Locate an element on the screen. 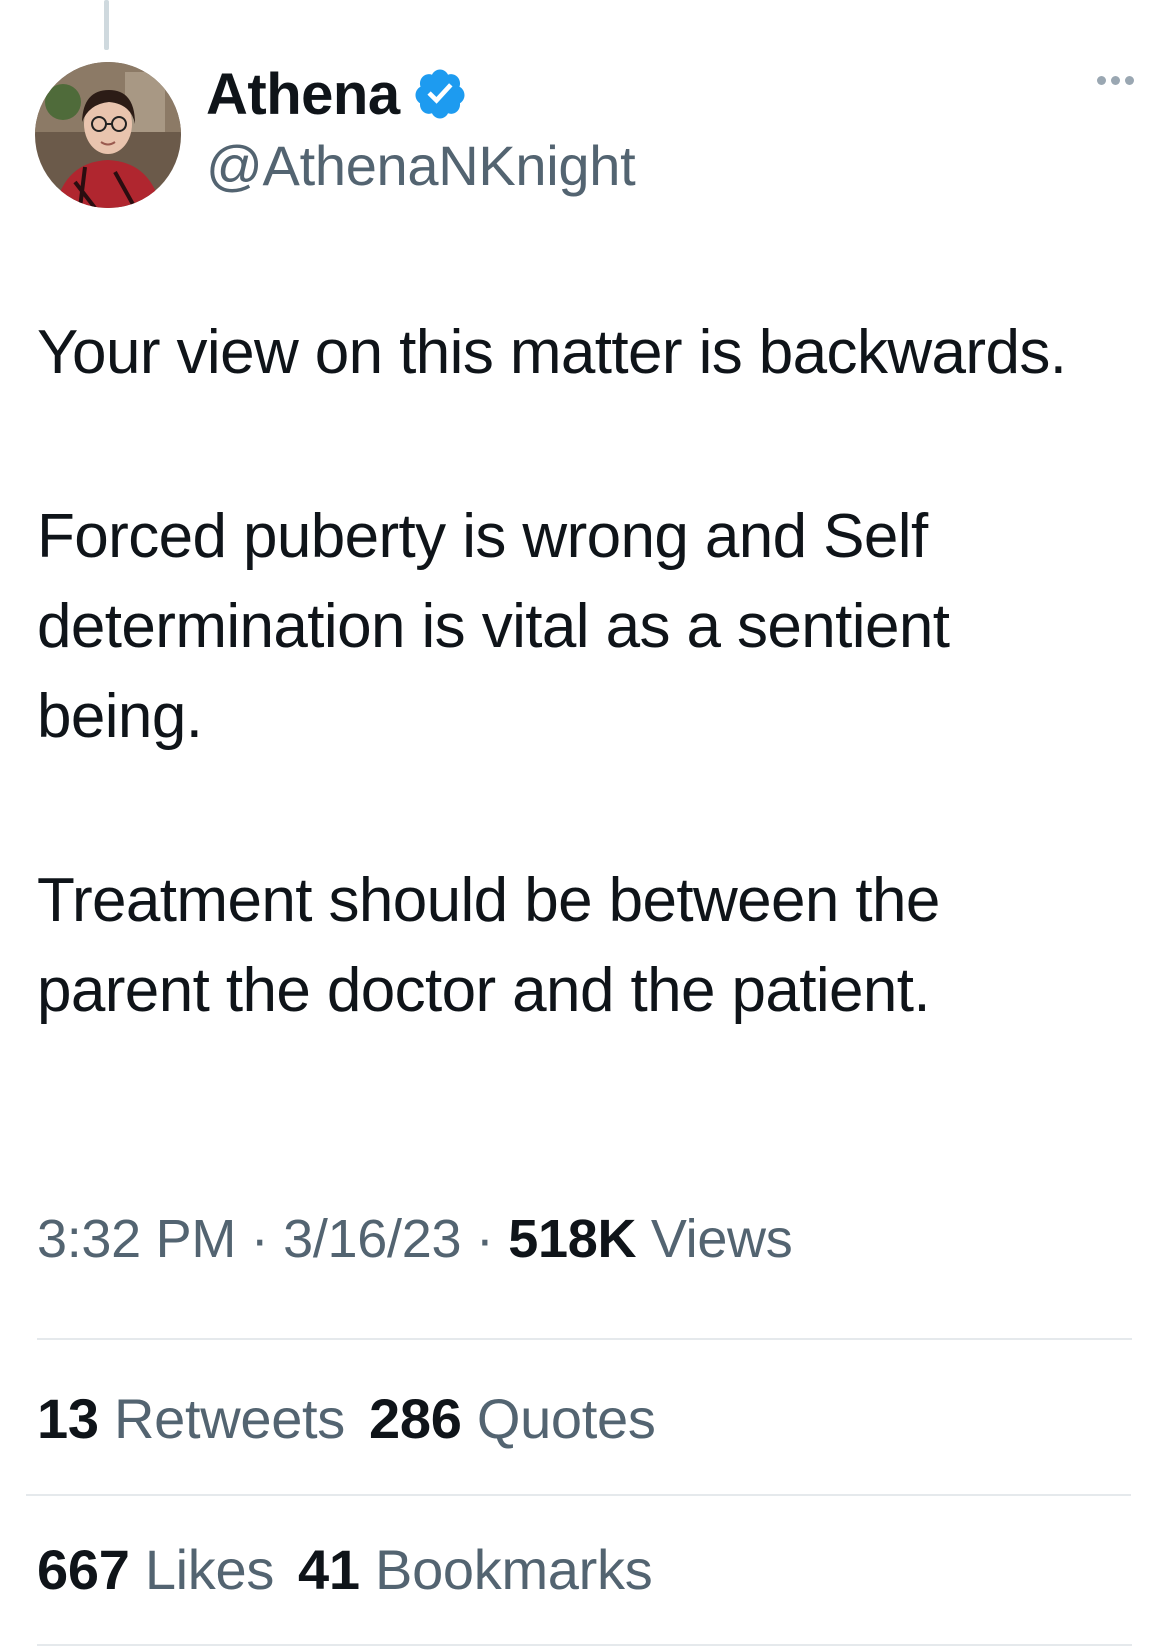 This screenshot has width=1170, height=1648. views-label: Views is located at coordinates (721, 1239).